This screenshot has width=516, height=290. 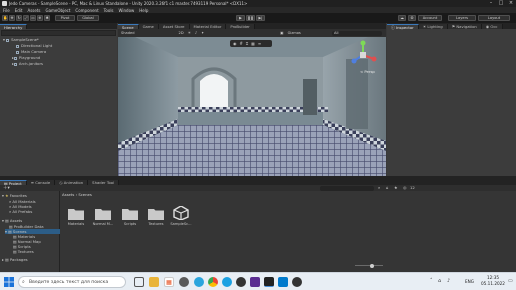 I want to click on persp-label: < Persp, so click(x=367, y=71).